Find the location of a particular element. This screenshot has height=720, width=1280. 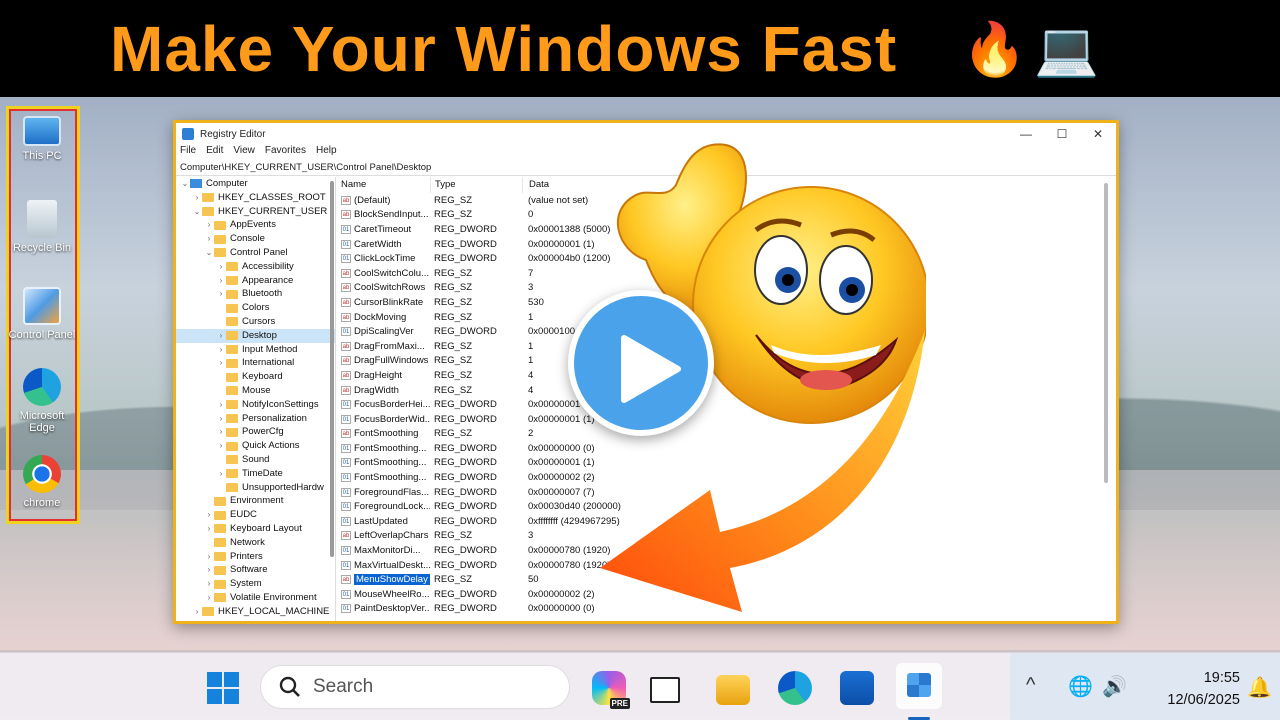

desktop-icon-microsoft-edge: Microsoft Edge is located at coordinates (42, 401).